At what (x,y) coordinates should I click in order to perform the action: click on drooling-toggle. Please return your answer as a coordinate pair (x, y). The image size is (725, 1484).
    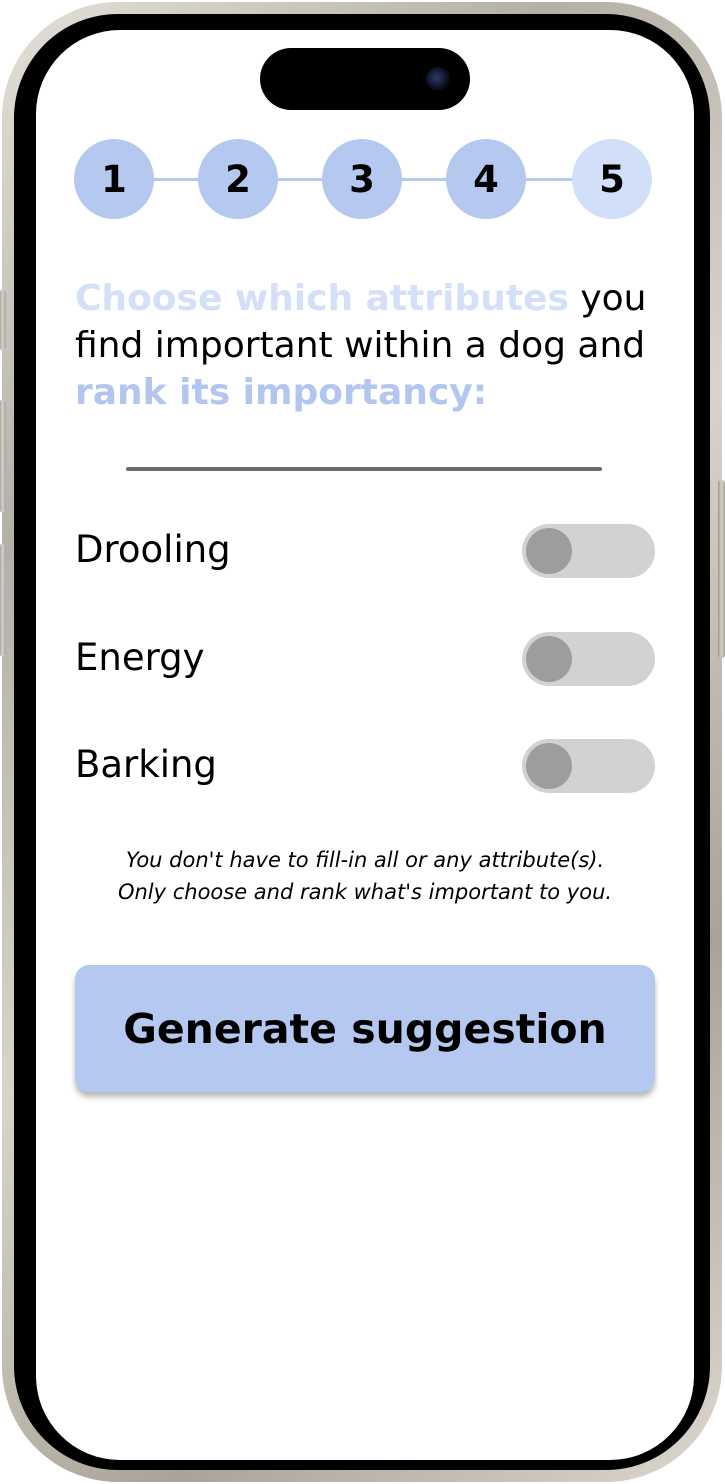
    Looking at the image, I should click on (588, 551).